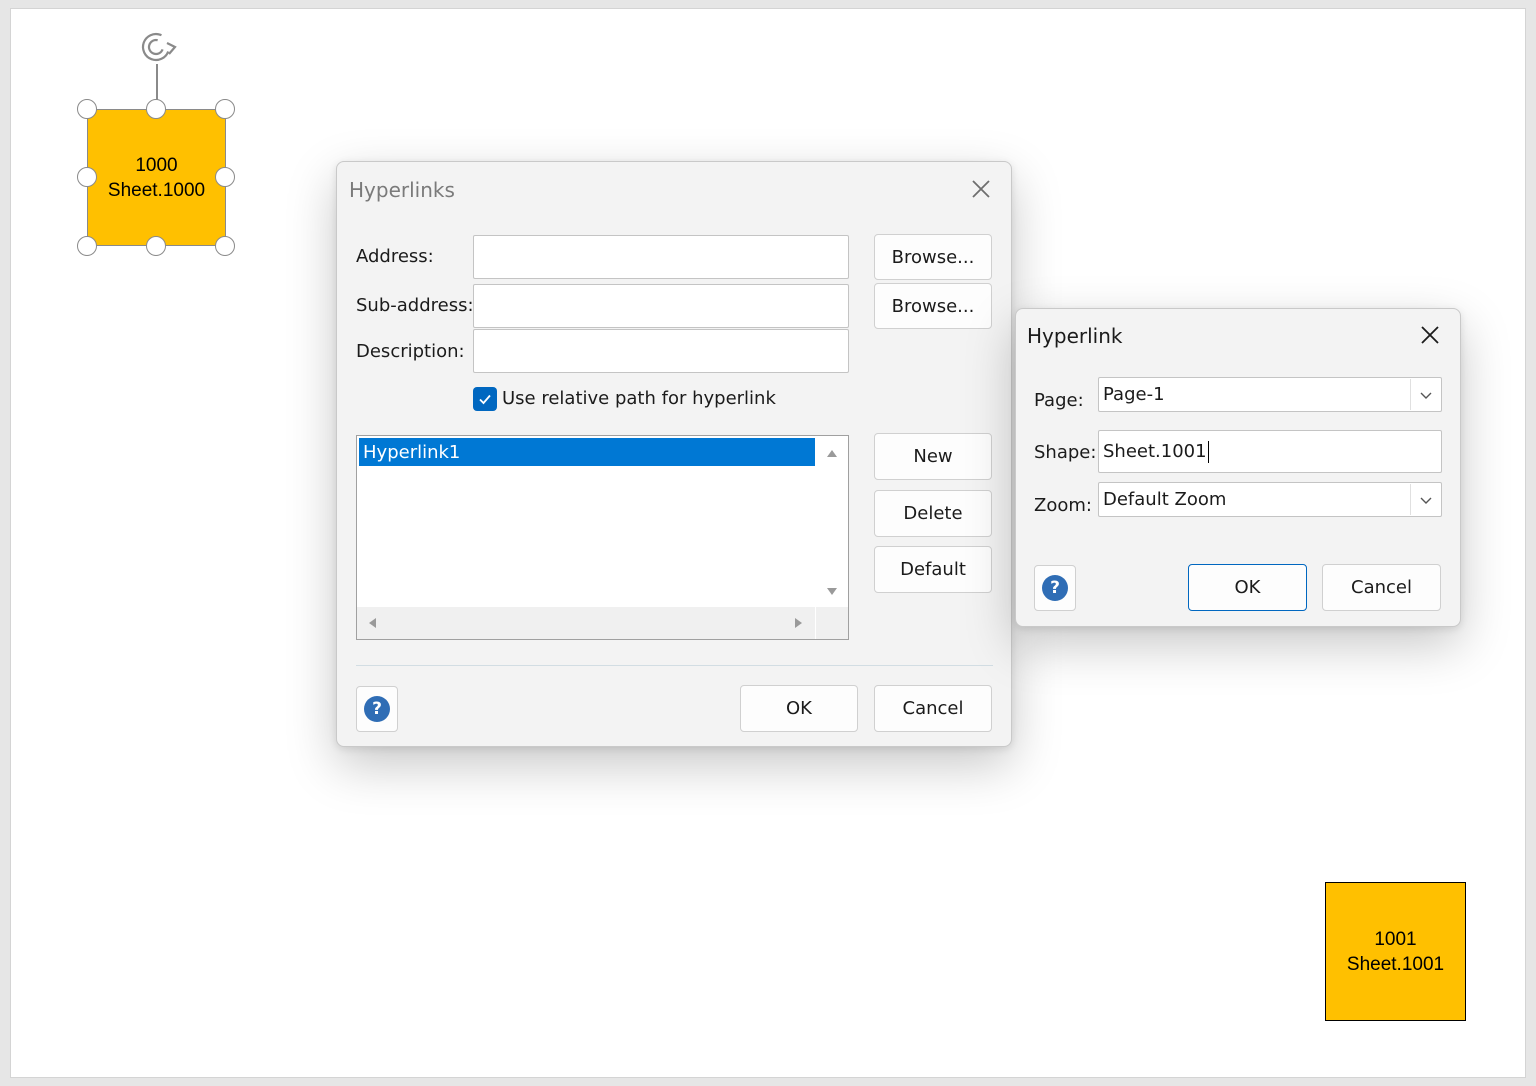 This screenshot has width=1536, height=1086. What do you see at coordinates (933, 569) in the screenshot?
I see `default-button: Default` at bounding box center [933, 569].